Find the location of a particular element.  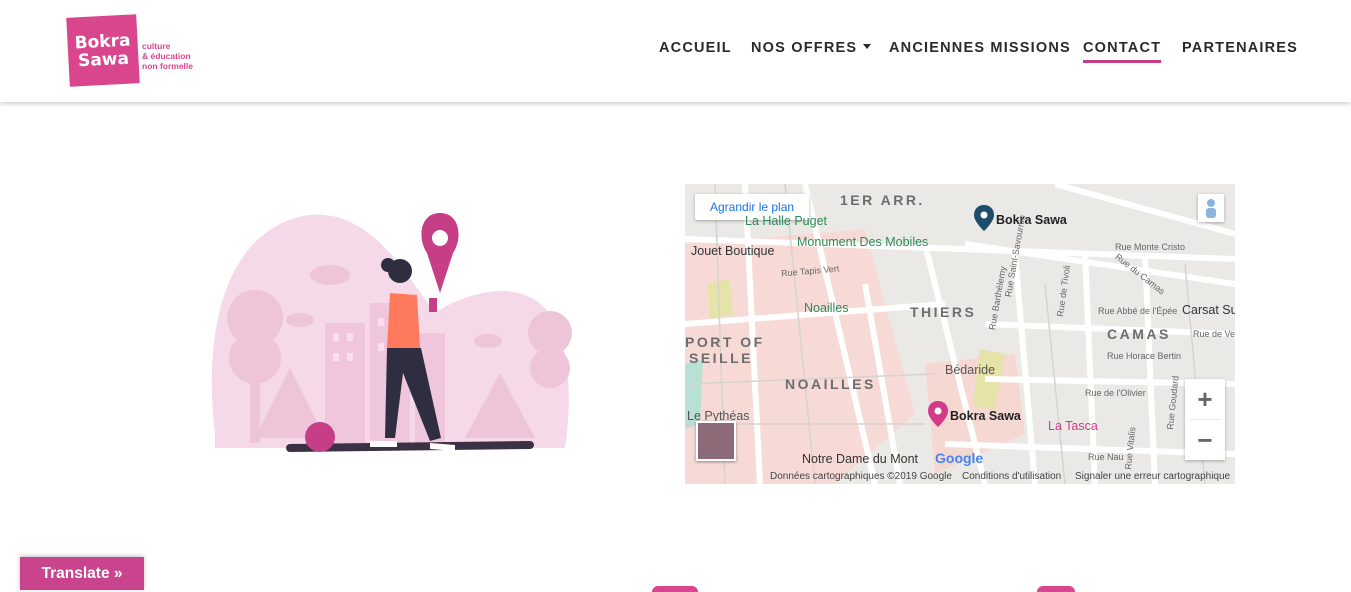

district-label: NOAILLES is located at coordinates (830, 384).